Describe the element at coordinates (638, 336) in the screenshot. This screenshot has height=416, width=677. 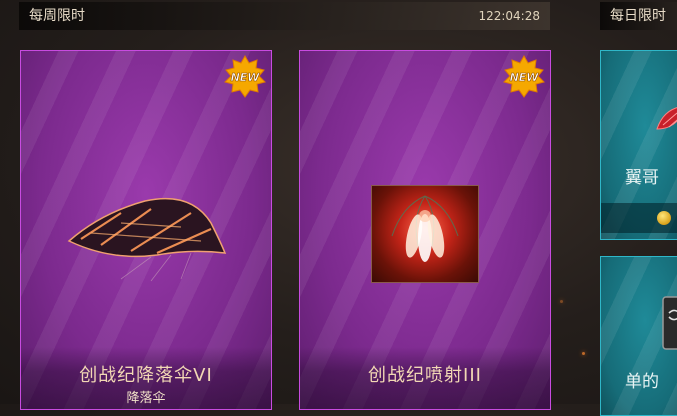
I see `daily-item-card: 单的` at that location.